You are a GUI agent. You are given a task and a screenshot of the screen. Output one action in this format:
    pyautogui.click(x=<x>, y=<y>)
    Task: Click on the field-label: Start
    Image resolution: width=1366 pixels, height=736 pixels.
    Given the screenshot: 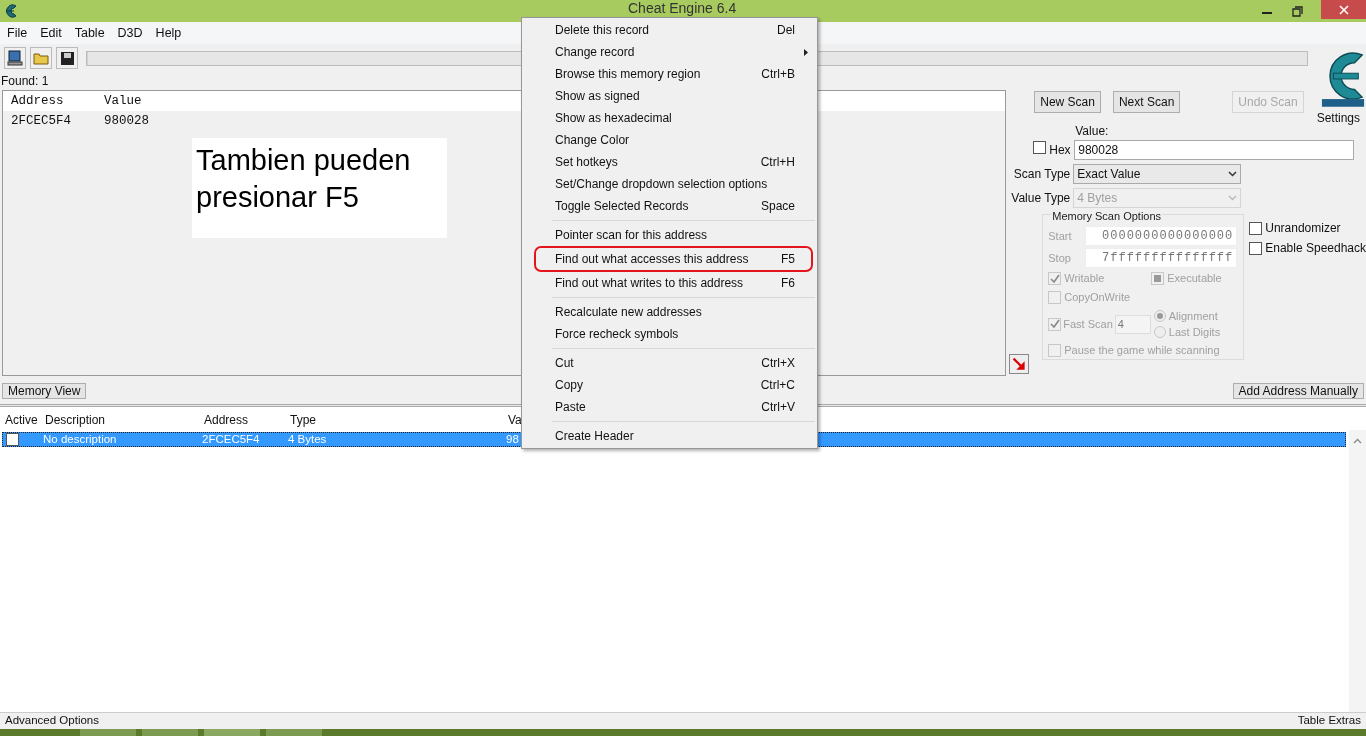 What is the action you would take?
    pyautogui.click(x=1060, y=236)
    